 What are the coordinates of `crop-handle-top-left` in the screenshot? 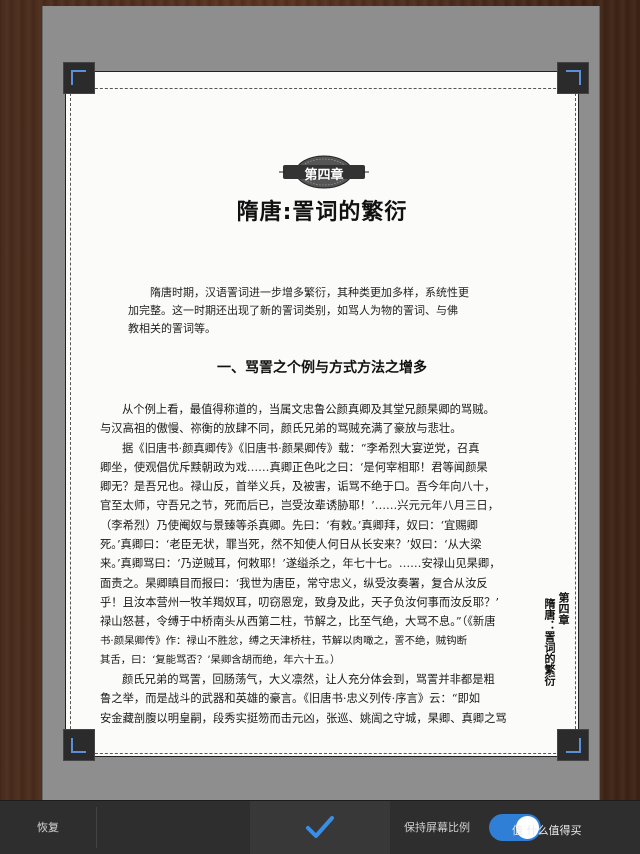 It's located at (79, 78).